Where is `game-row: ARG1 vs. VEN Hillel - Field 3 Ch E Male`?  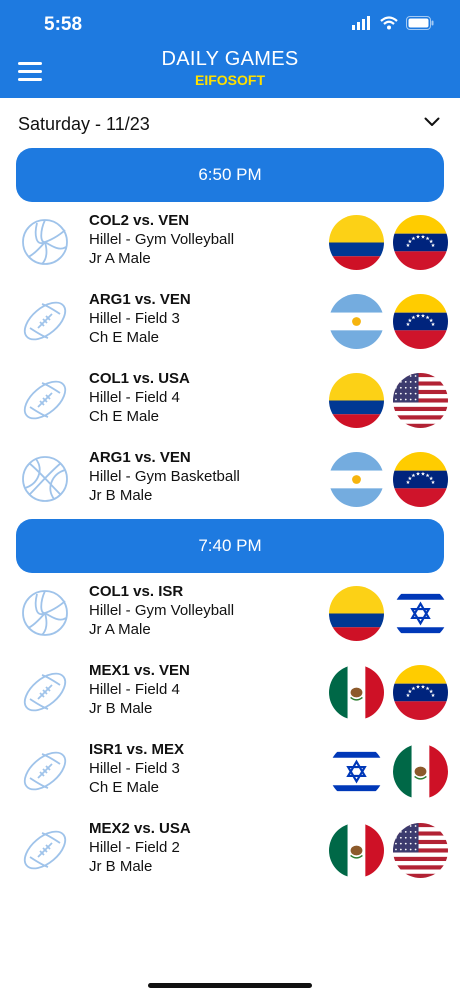 game-row: ARG1 vs. VEN Hillel - Field 3 Ch E Male is located at coordinates (230, 321).